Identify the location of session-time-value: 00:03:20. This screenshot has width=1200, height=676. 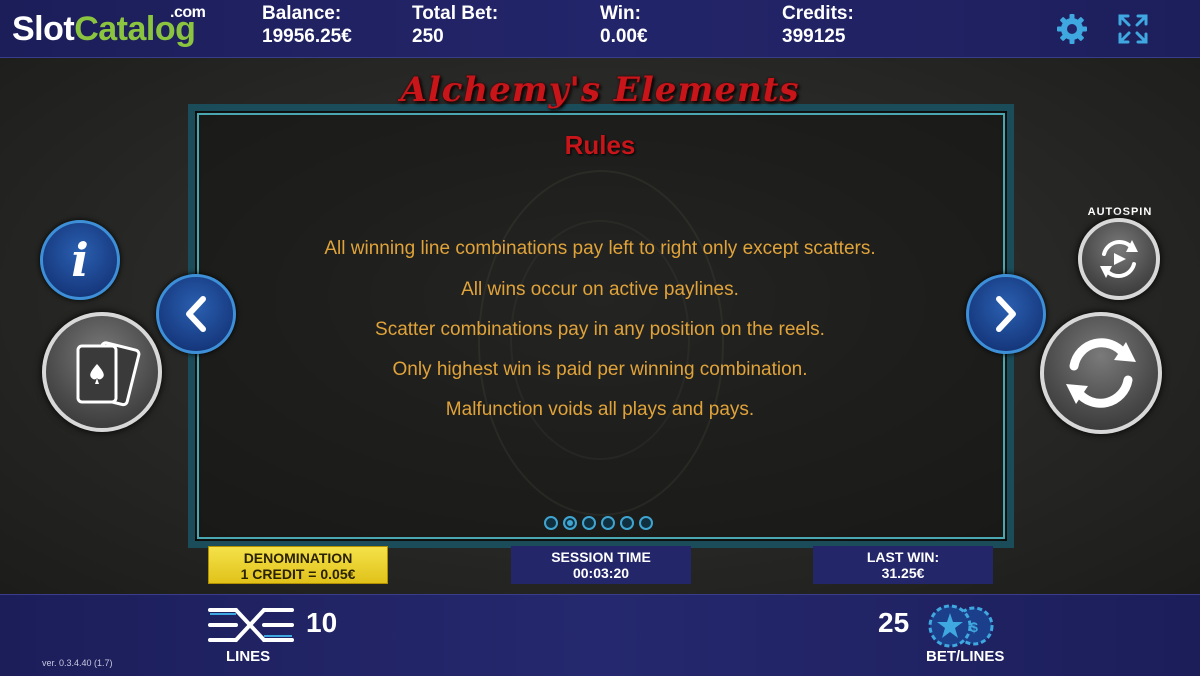
(601, 573).